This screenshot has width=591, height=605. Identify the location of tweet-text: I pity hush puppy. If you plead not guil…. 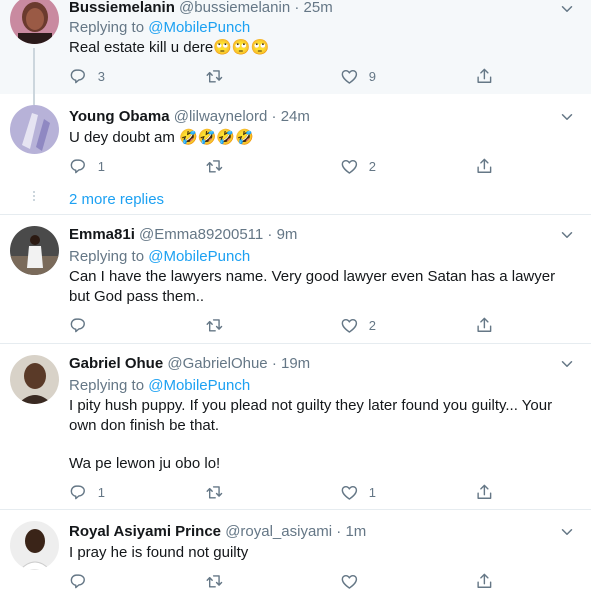
(311, 415).